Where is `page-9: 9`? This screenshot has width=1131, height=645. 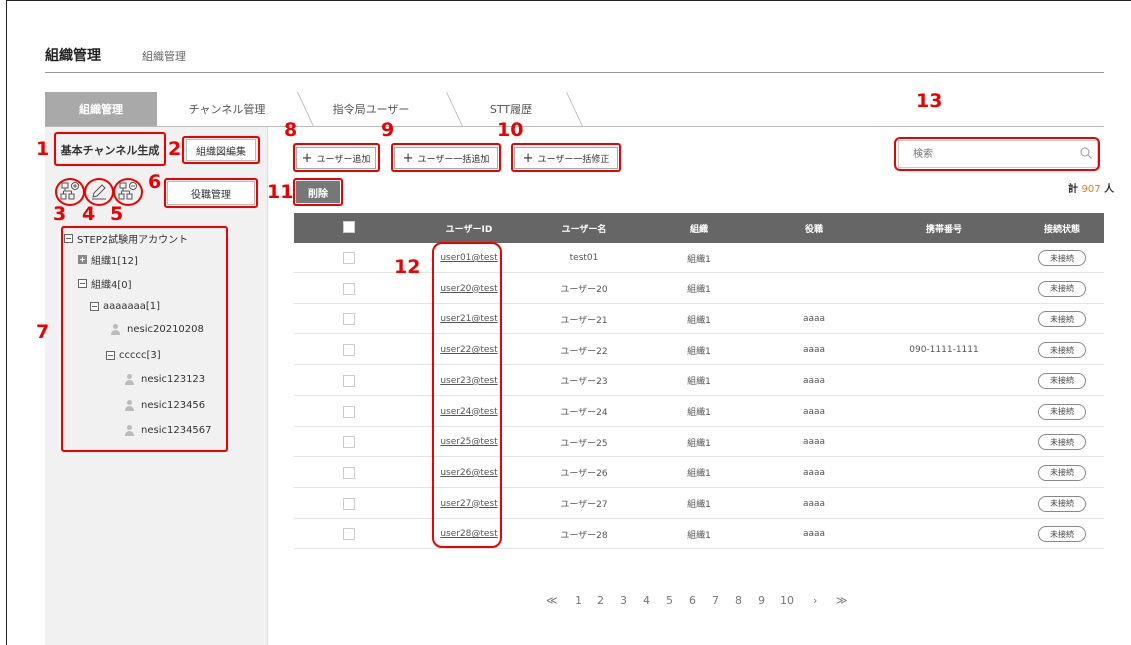
page-9: 9 is located at coordinates (761, 600).